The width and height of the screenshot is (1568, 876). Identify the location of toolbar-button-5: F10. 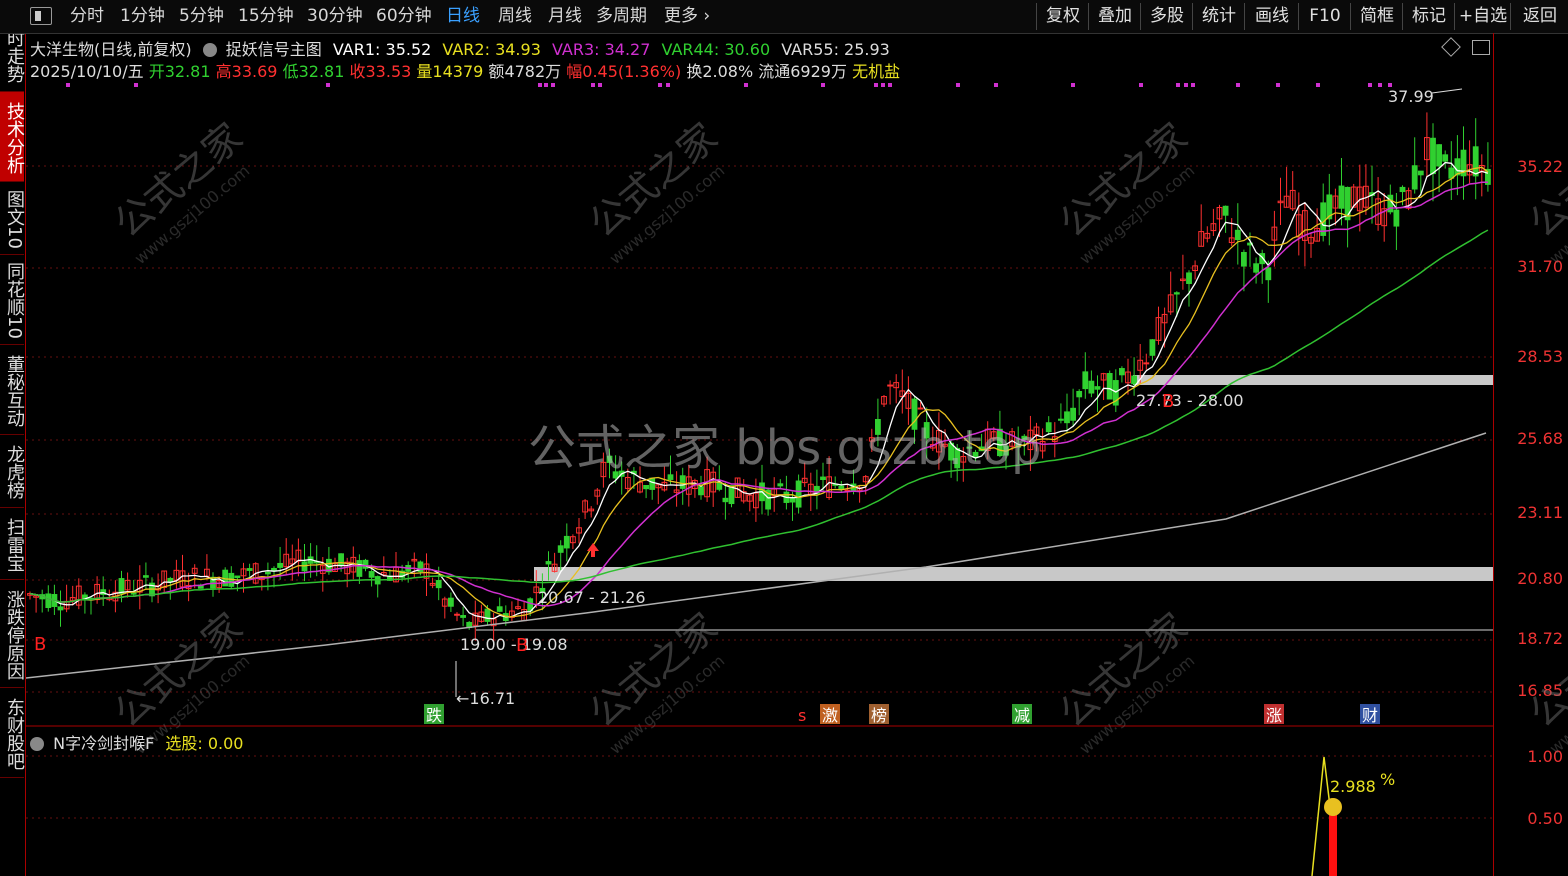
(1324, 16).